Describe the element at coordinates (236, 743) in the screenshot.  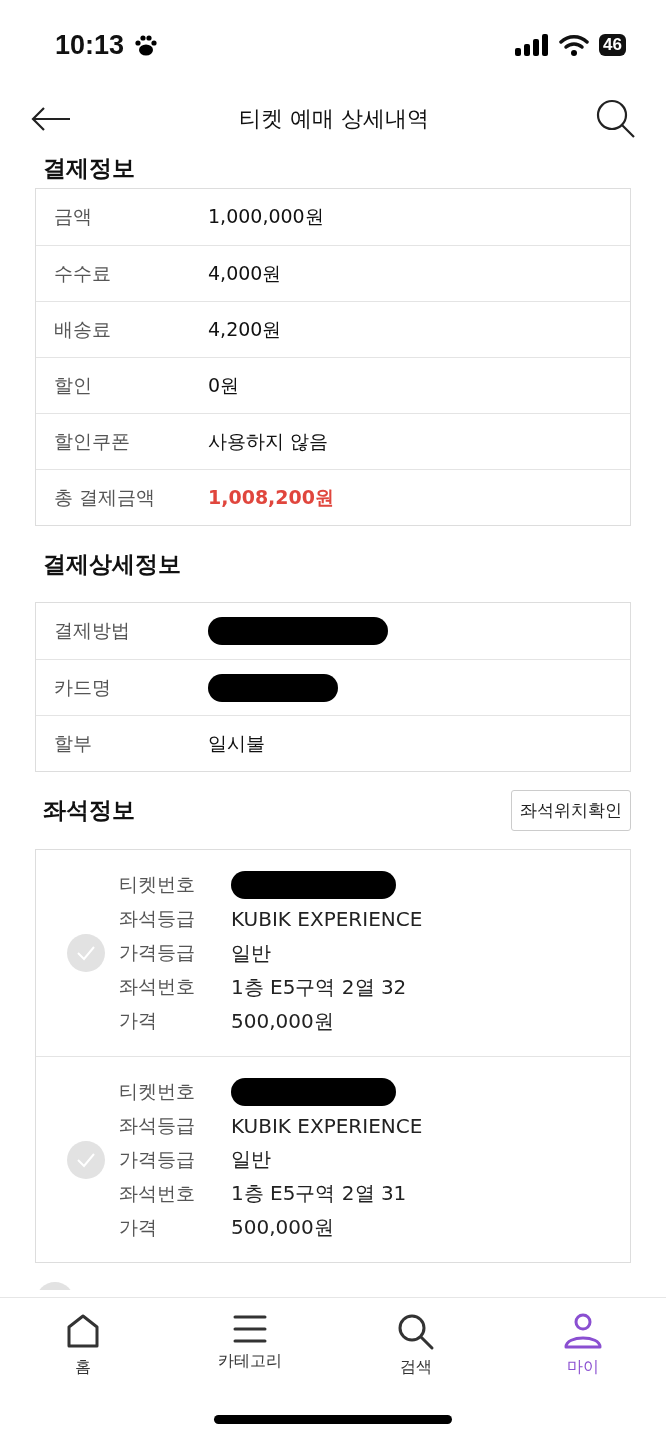
I see `row-value: 일시불` at that location.